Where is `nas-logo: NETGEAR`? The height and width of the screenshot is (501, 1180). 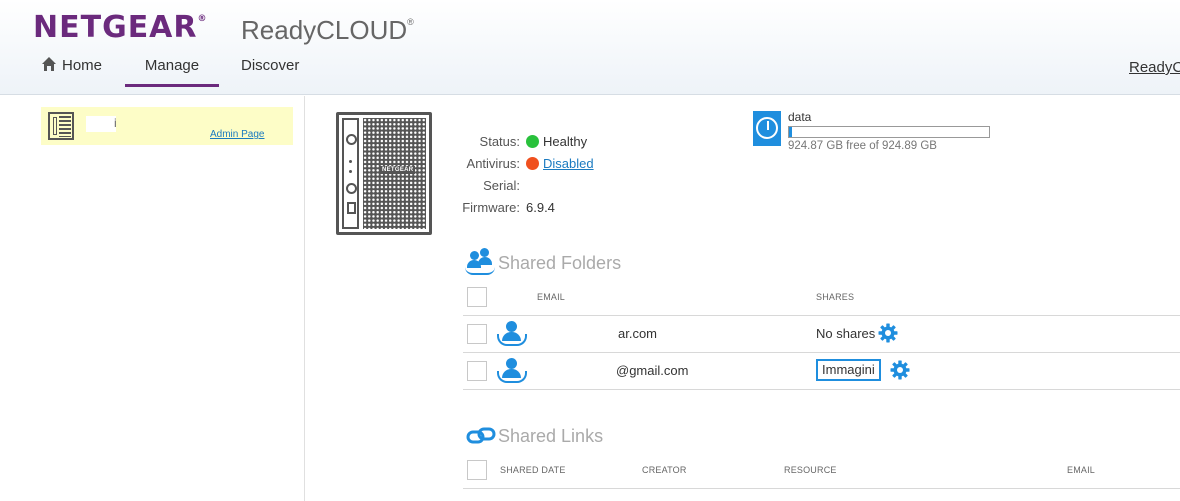 nas-logo: NETGEAR is located at coordinates (398, 170).